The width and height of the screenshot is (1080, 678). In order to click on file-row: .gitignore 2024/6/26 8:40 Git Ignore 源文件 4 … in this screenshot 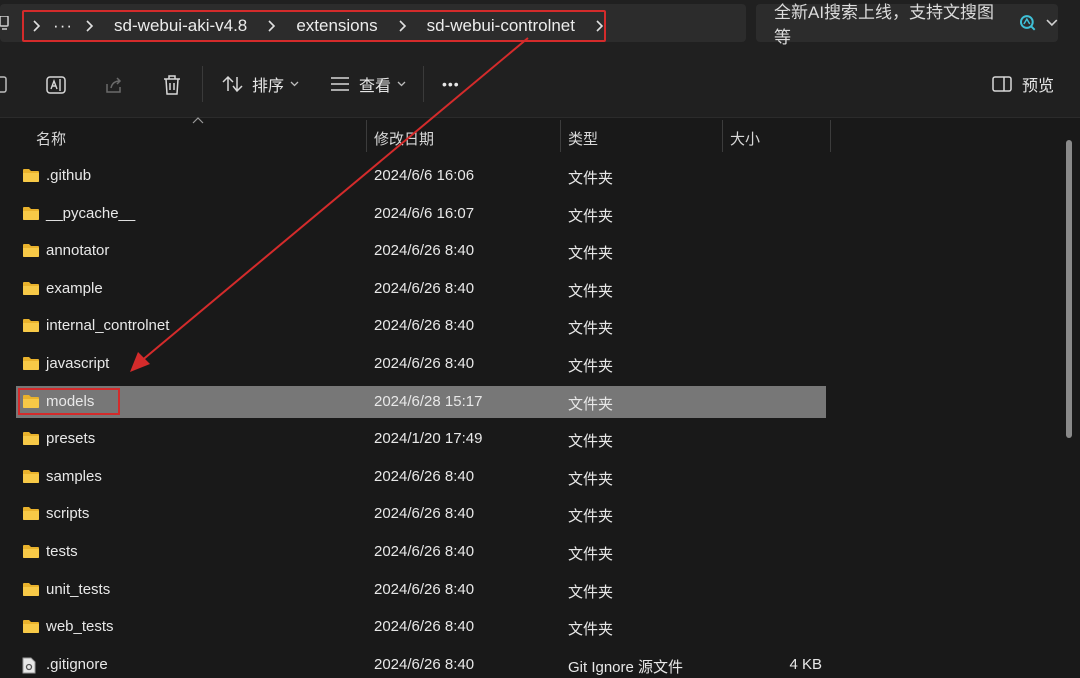, I will do `click(421, 663)`.